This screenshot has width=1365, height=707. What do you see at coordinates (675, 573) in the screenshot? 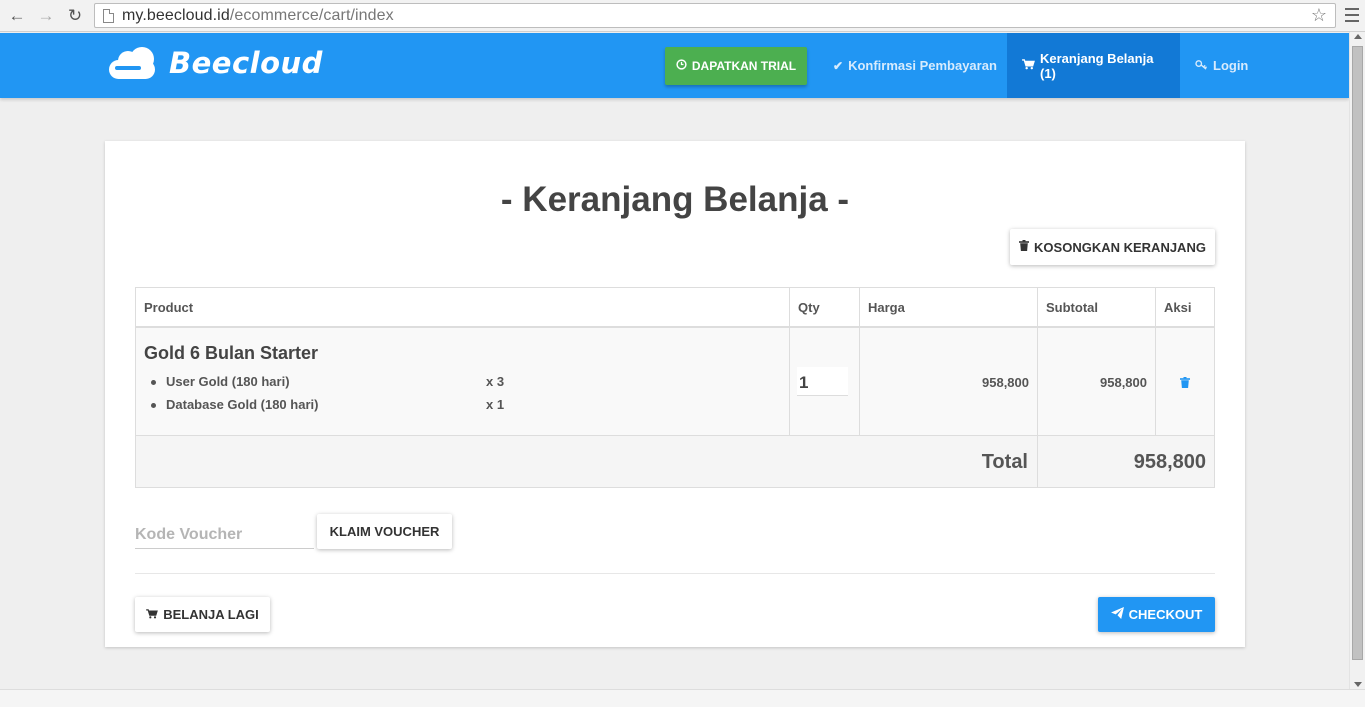
I see `divider` at bounding box center [675, 573].